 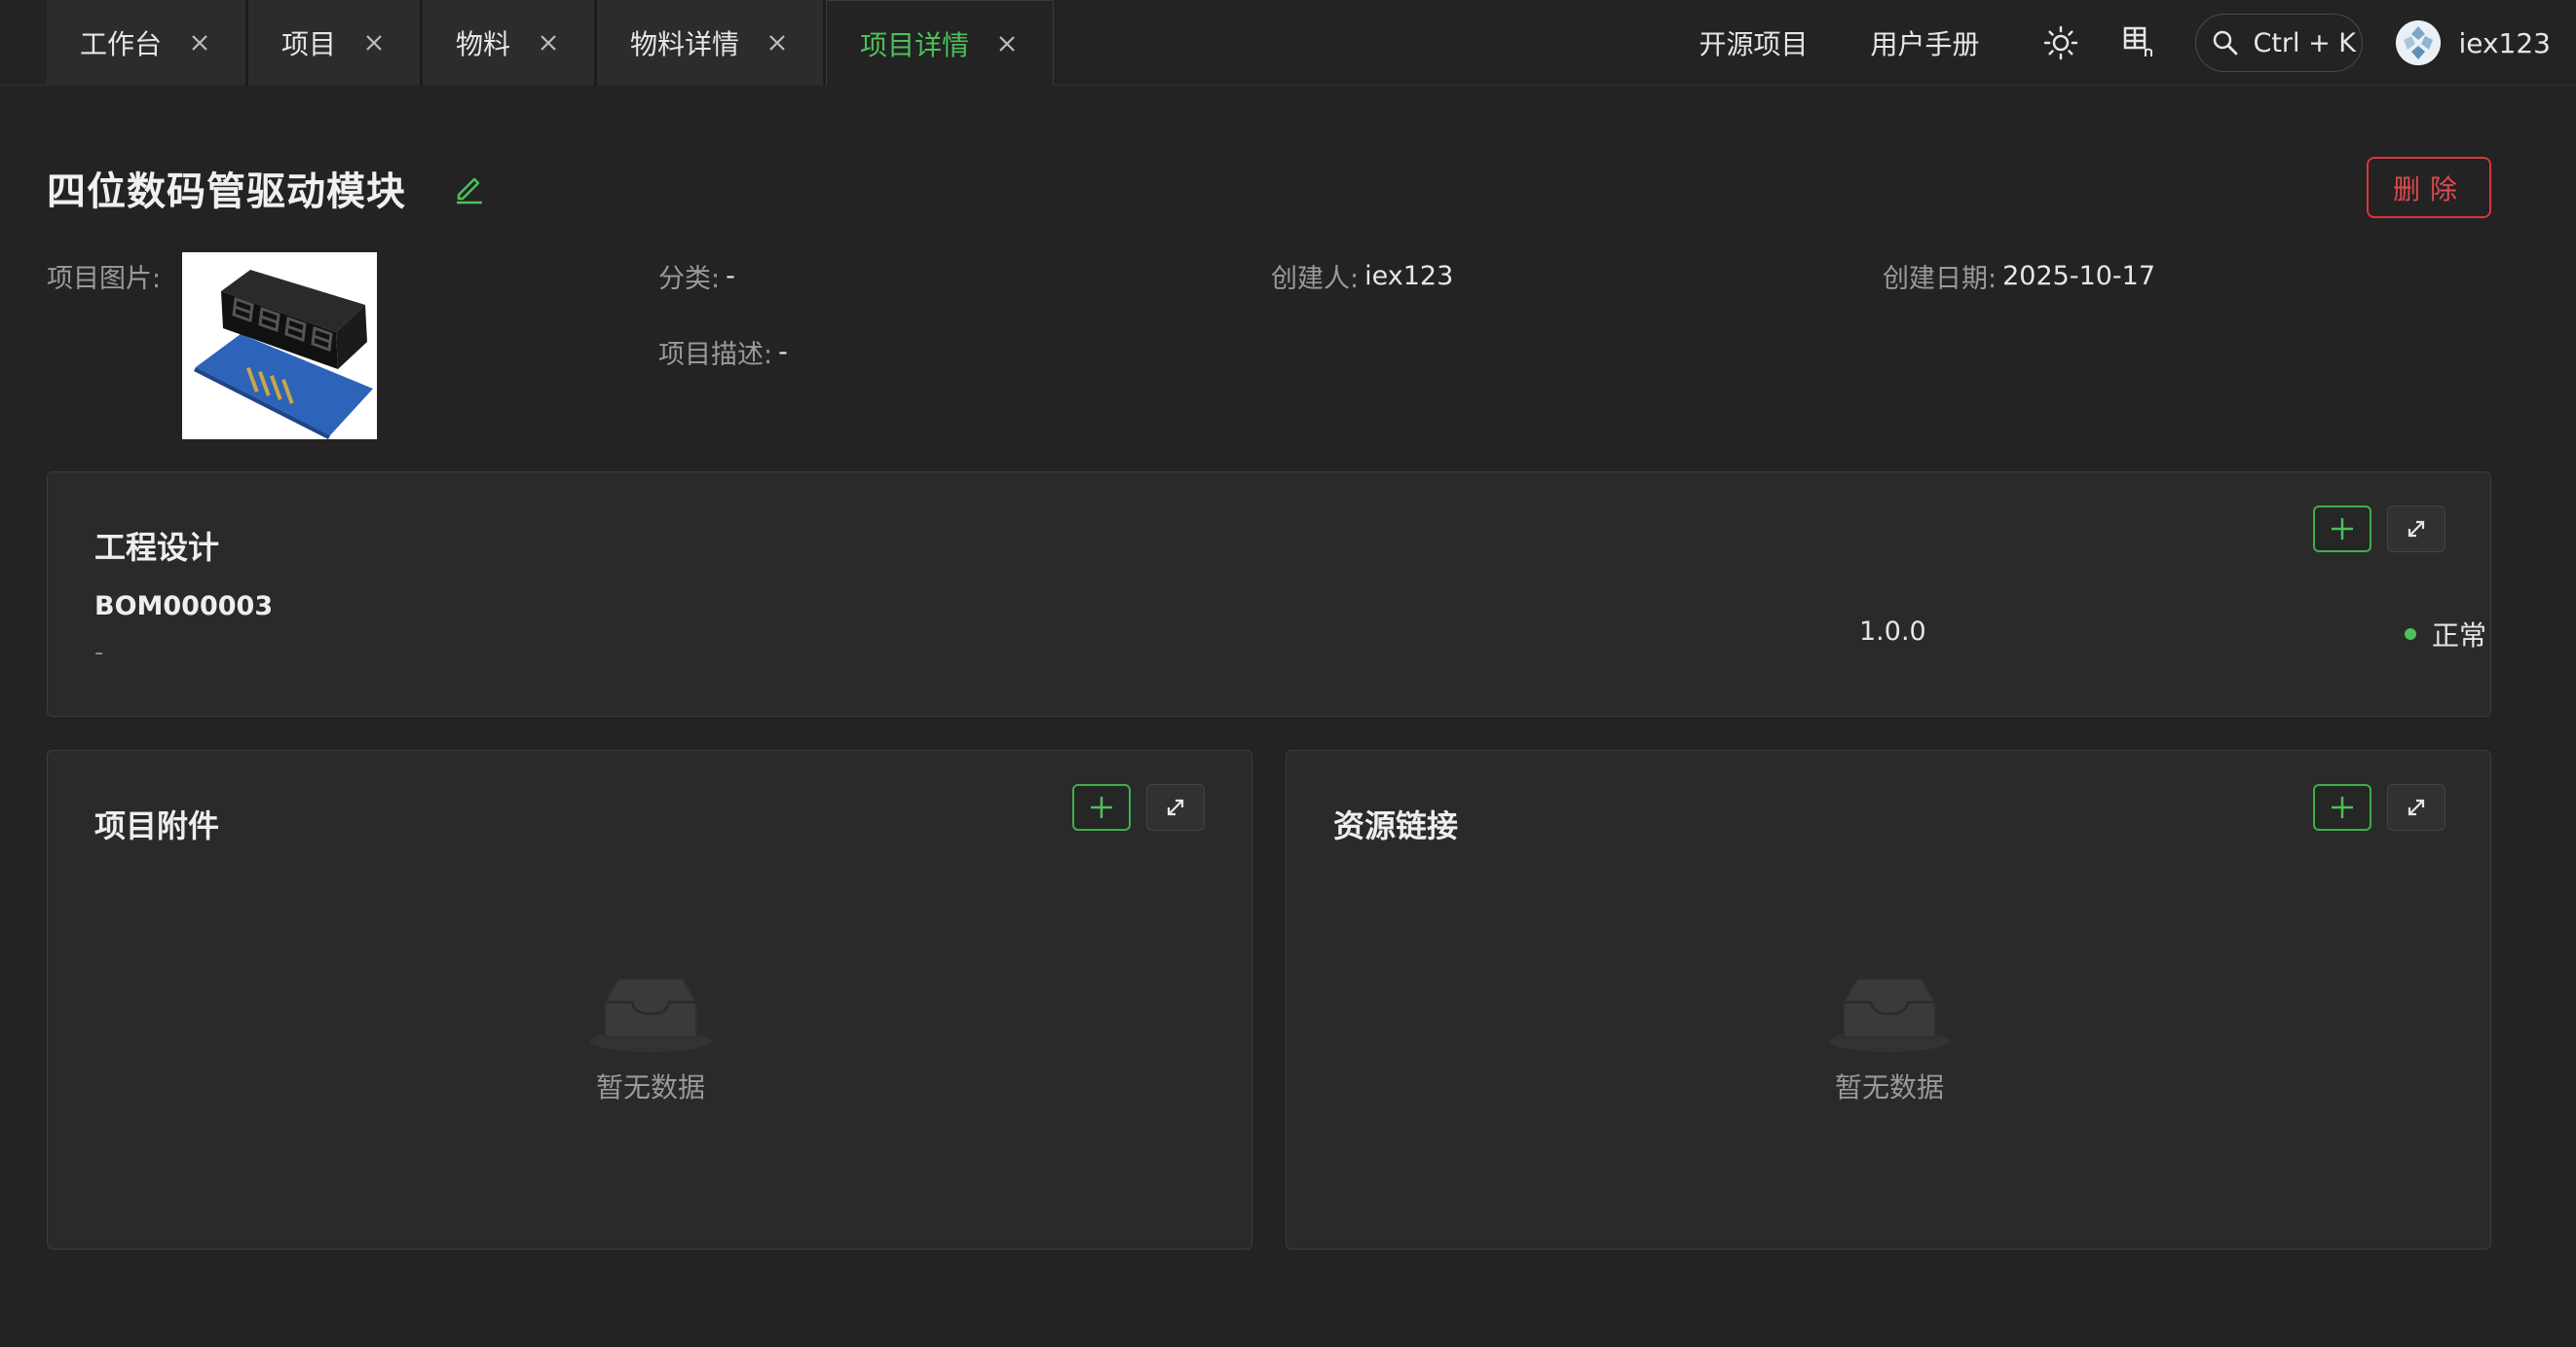 I want to click on search-button: Ctrl + K, so click(x=2279, y=43).